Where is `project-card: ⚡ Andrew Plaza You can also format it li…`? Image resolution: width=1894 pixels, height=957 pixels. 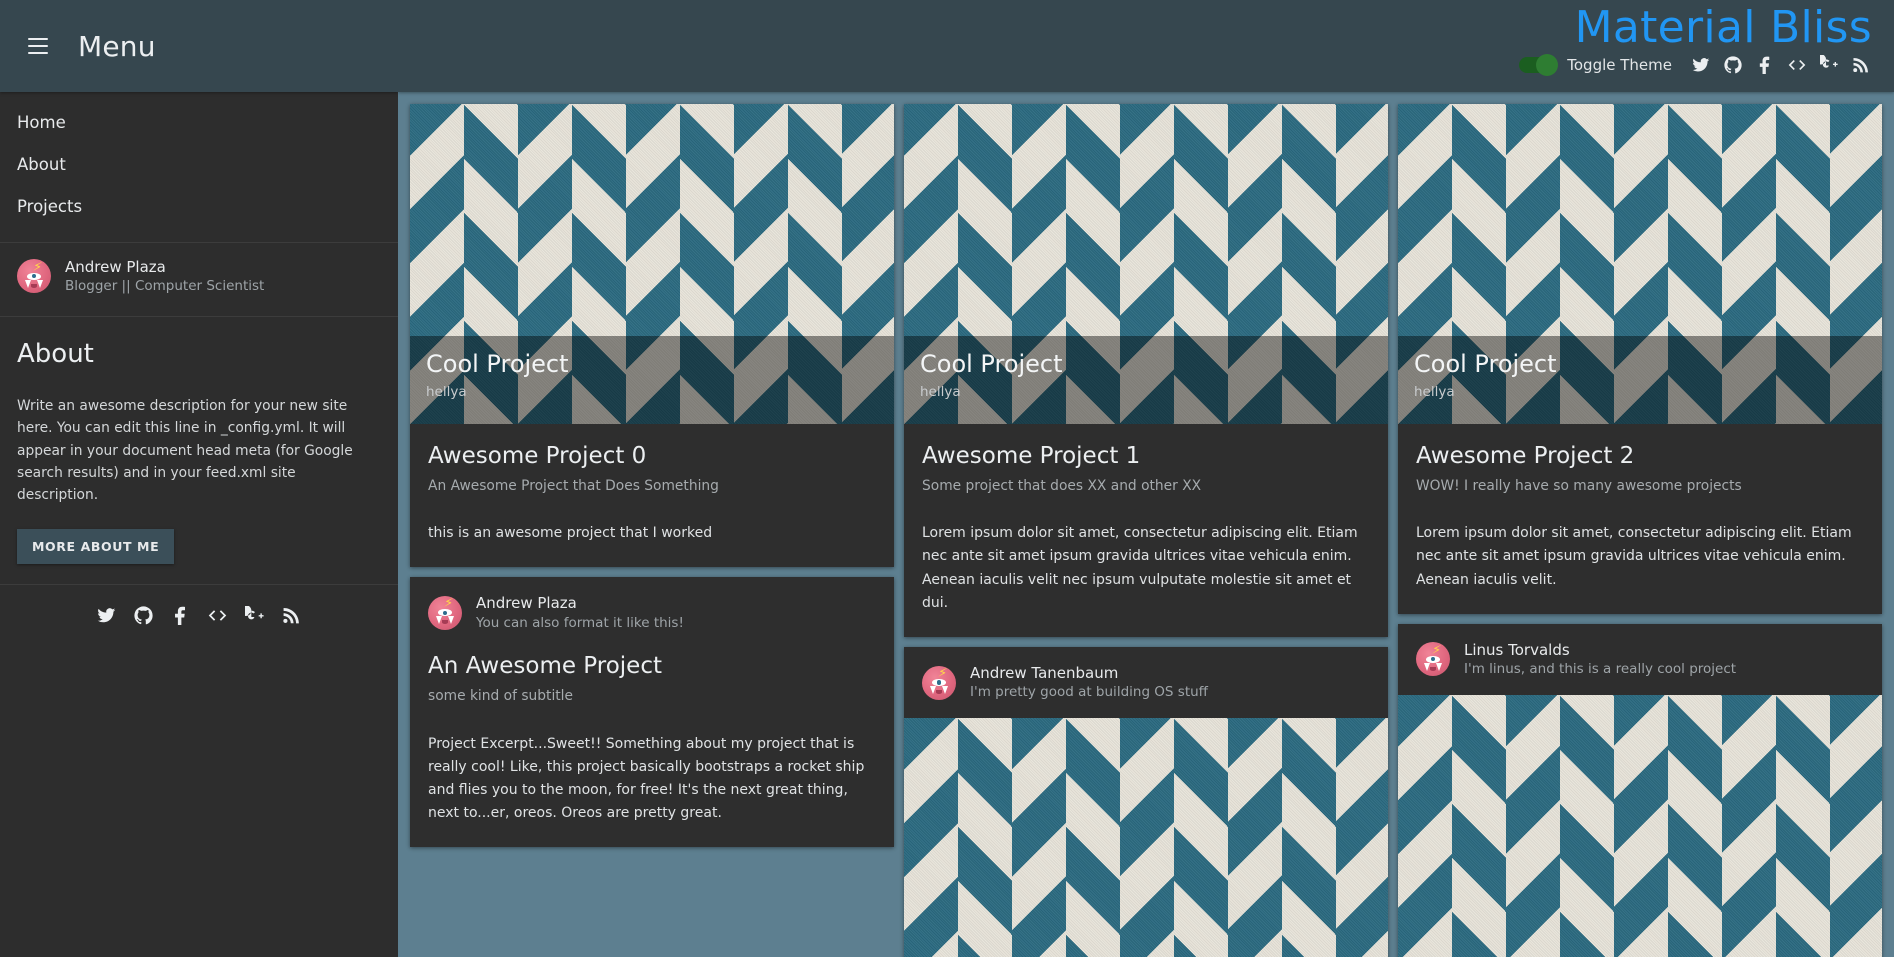
project-card: ⚡ Andrew Plaza You can also format it li… is located at coordinates (652, 712).